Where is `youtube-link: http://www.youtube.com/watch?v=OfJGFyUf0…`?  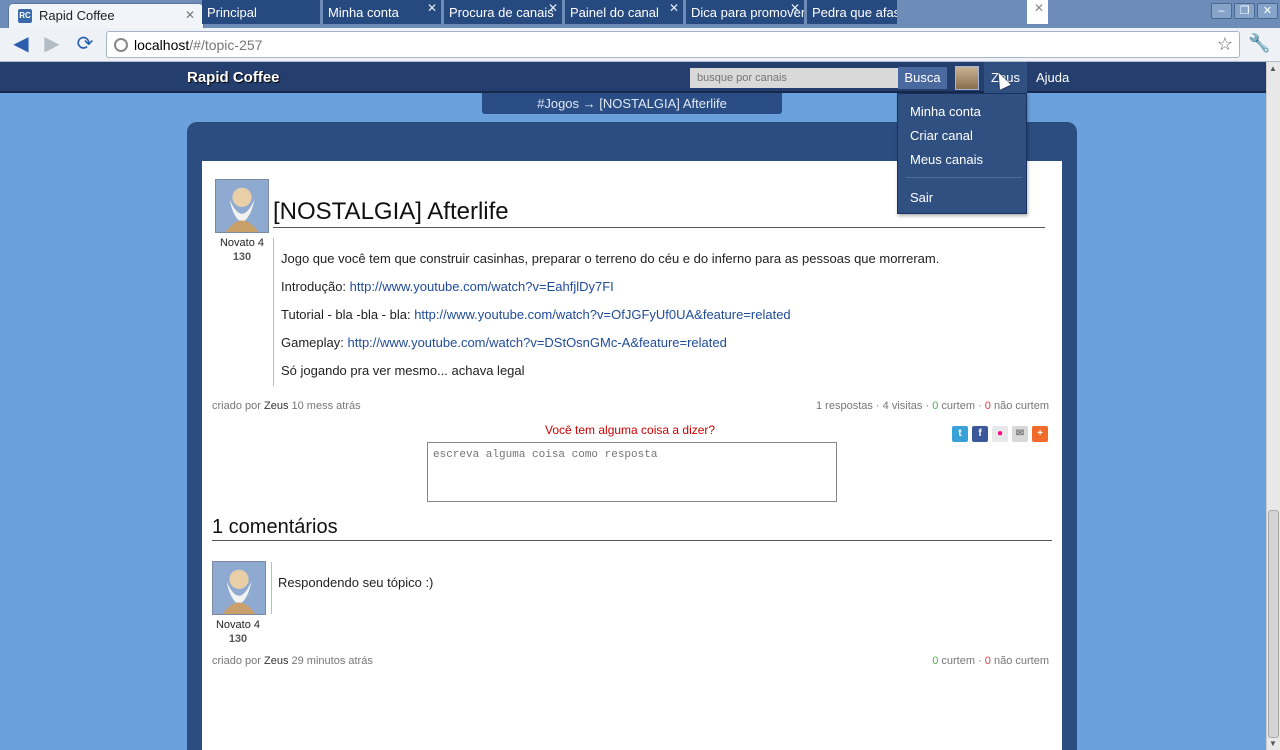 youtube-link: http://www.youtube.com/watch?v=OfJGFyUf0… is located at coordinates (602, 314).